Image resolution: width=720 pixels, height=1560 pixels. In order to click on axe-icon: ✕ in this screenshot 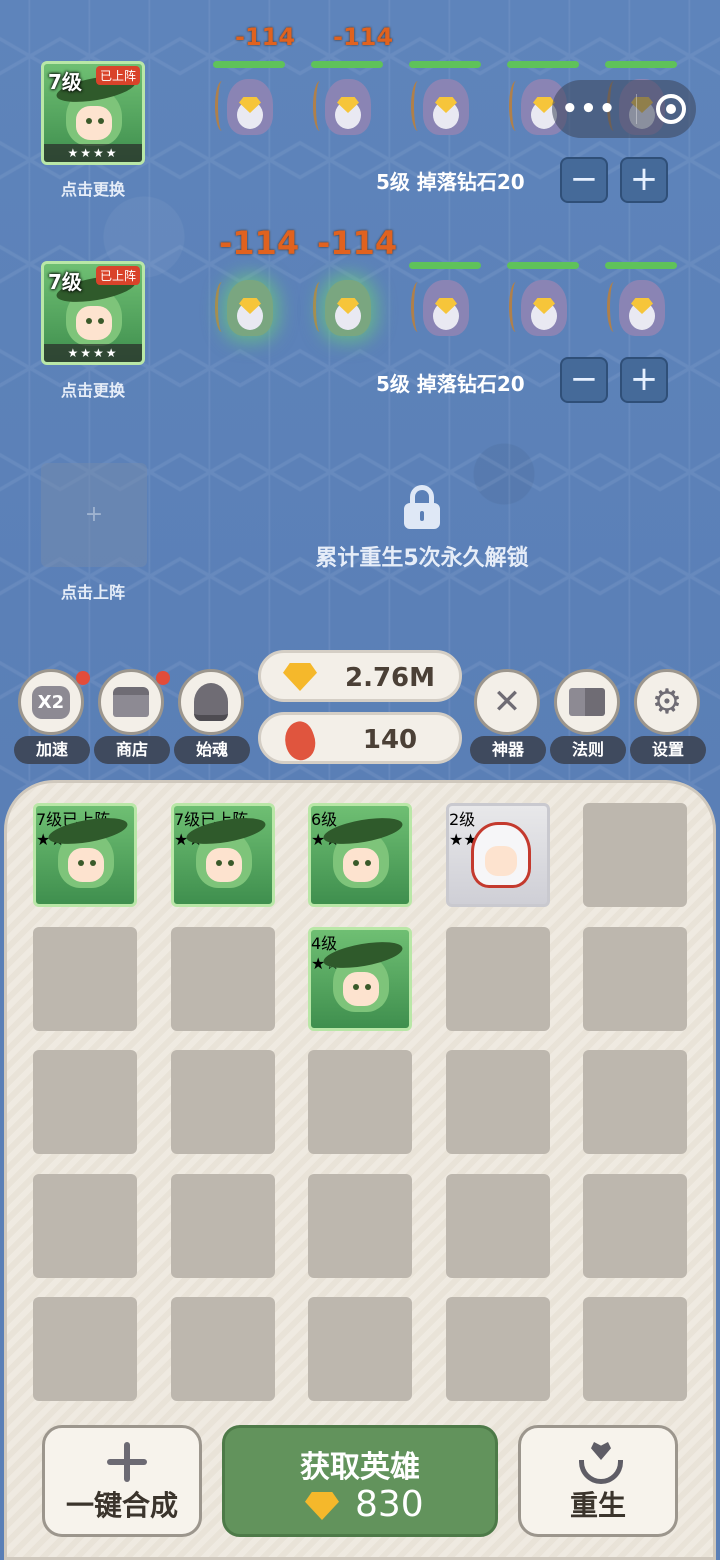, I will do `click(507, 702)`.